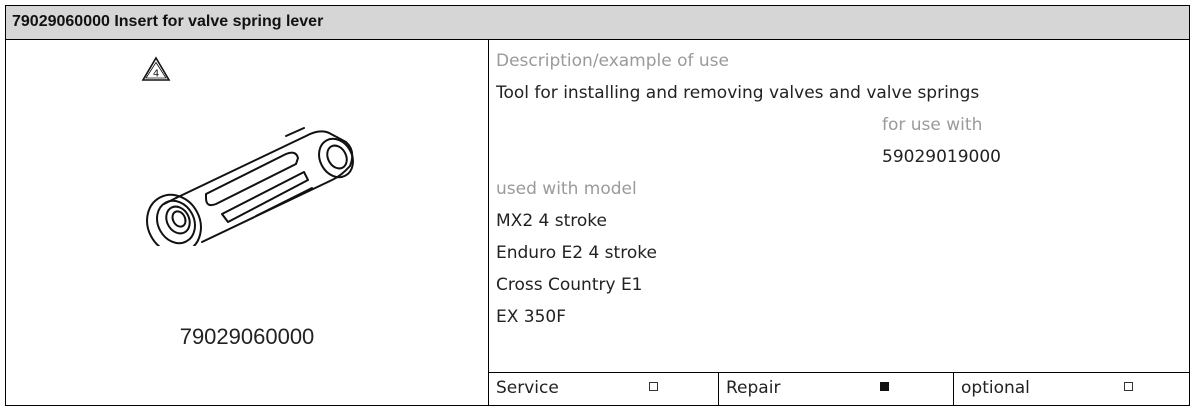 The height and width of the screenshot is (410, 1195). I want to click on repair-checkbox, so click(884, 386).